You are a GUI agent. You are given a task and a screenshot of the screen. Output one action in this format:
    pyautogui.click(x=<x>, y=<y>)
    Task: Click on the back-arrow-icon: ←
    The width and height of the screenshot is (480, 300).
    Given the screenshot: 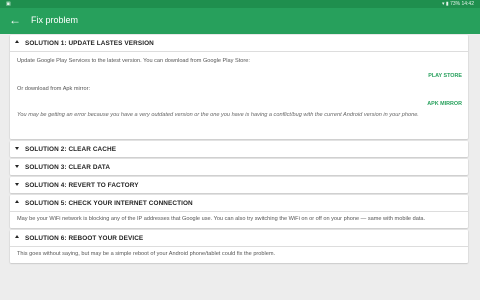 What is the action you would take?
    pyautogui.click(x=15, y=20)
    